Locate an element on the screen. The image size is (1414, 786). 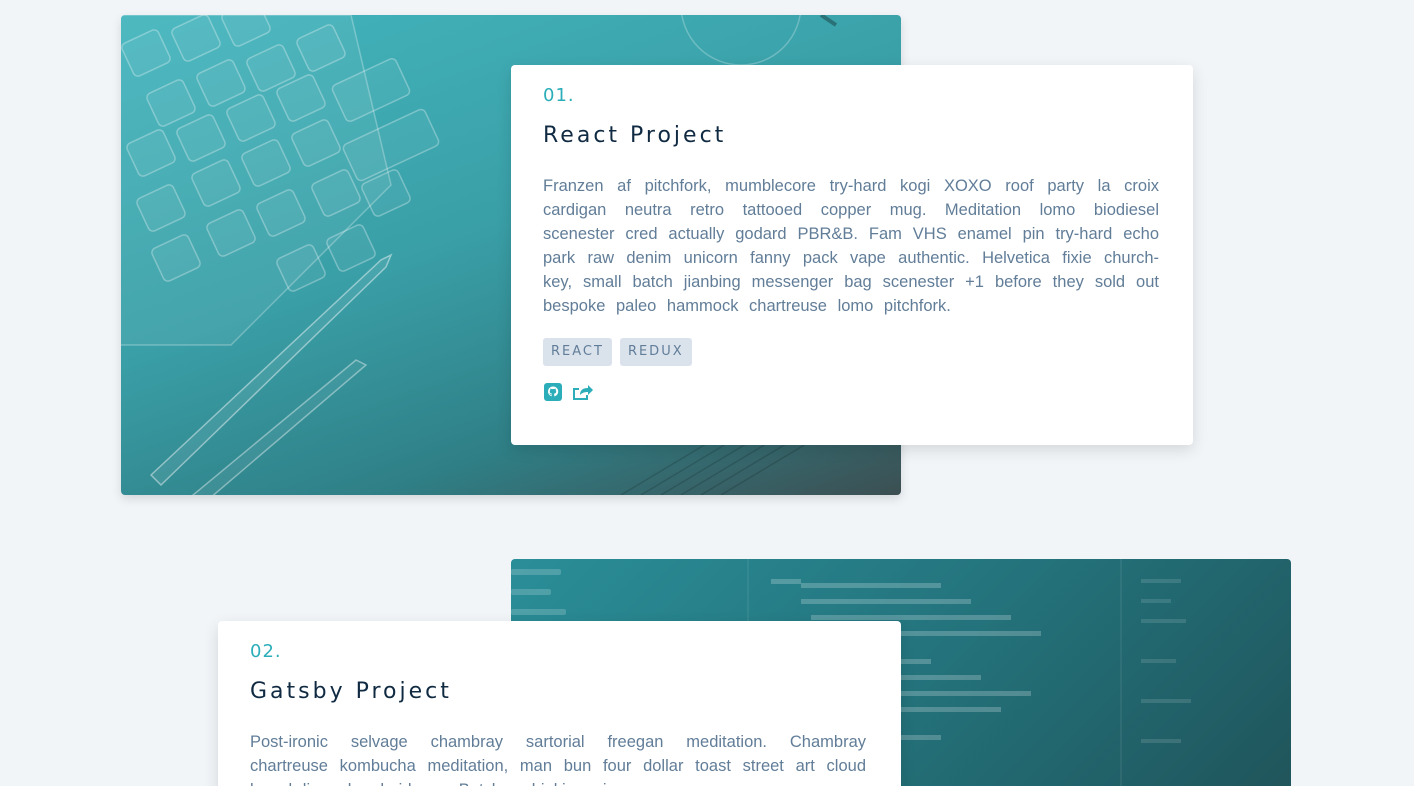
project-number: 02. is located at coordinates (266, 651).